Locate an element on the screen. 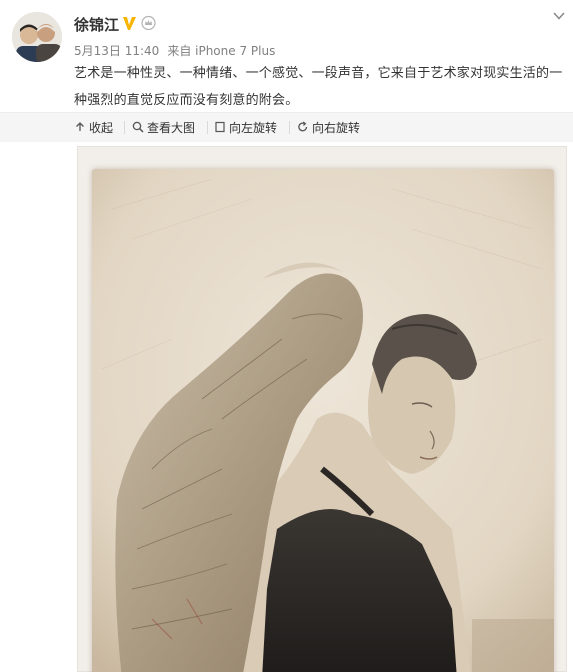 Image resolution: width=573 pixels, height=672 pixels. view-large-button: 查看大图 is located at coordinates (163, 128).